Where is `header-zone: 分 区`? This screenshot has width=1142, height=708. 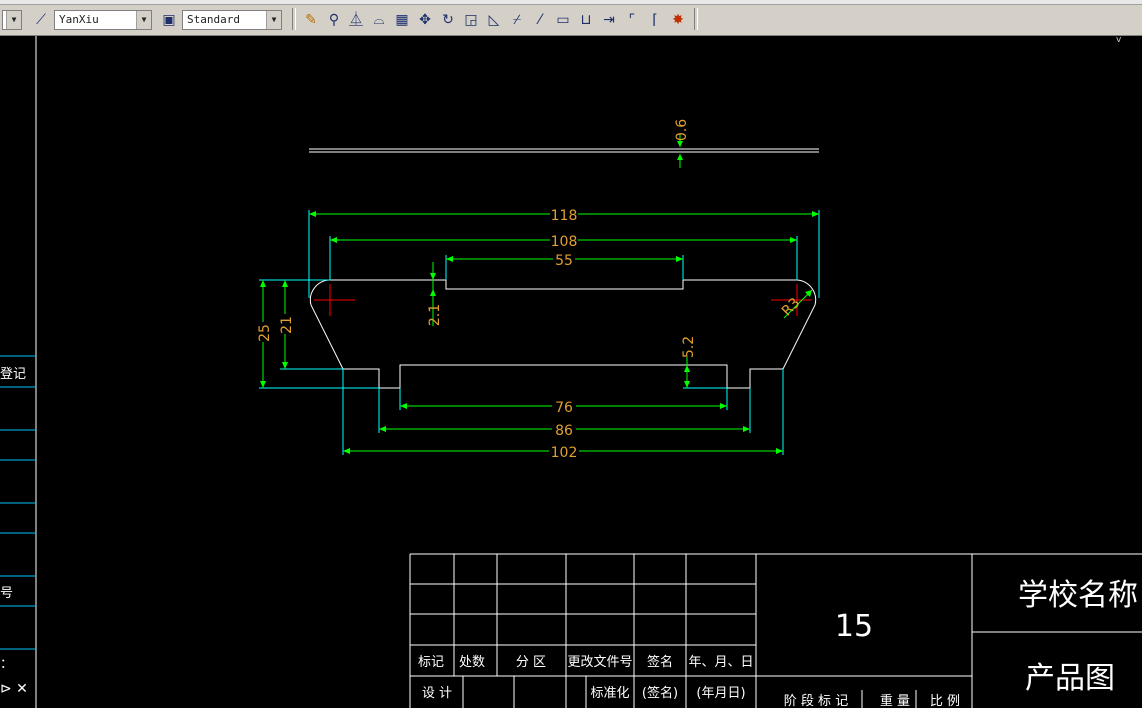 header-zone: 分 区 is located at coordinates (531, 662).